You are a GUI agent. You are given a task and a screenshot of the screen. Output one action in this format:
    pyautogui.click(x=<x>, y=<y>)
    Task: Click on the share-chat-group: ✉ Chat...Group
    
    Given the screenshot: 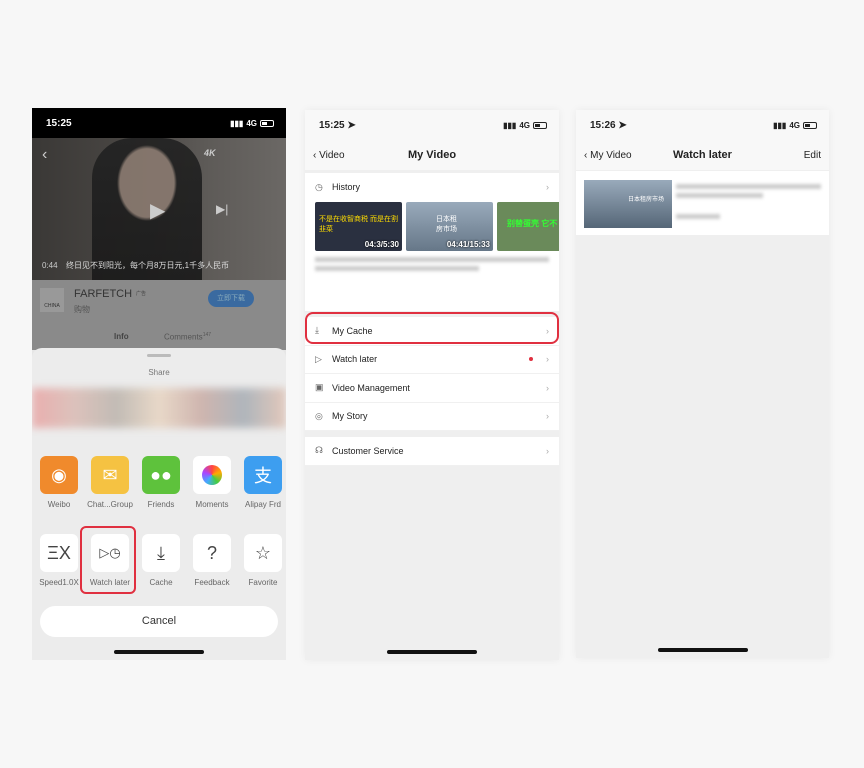 What is the action you would take?
    pyautogui.click(x=110, y=482)
    